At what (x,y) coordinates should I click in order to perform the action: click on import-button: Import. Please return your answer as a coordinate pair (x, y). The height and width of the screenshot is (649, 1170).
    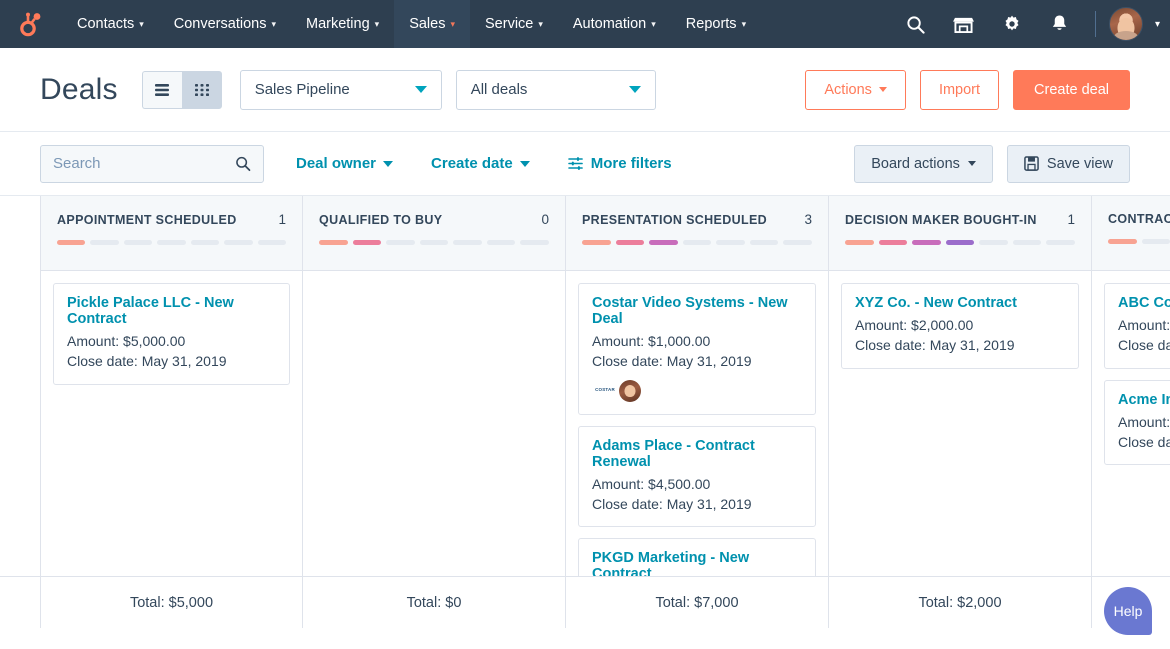
    Looking at the image, I should click on (959, 89).